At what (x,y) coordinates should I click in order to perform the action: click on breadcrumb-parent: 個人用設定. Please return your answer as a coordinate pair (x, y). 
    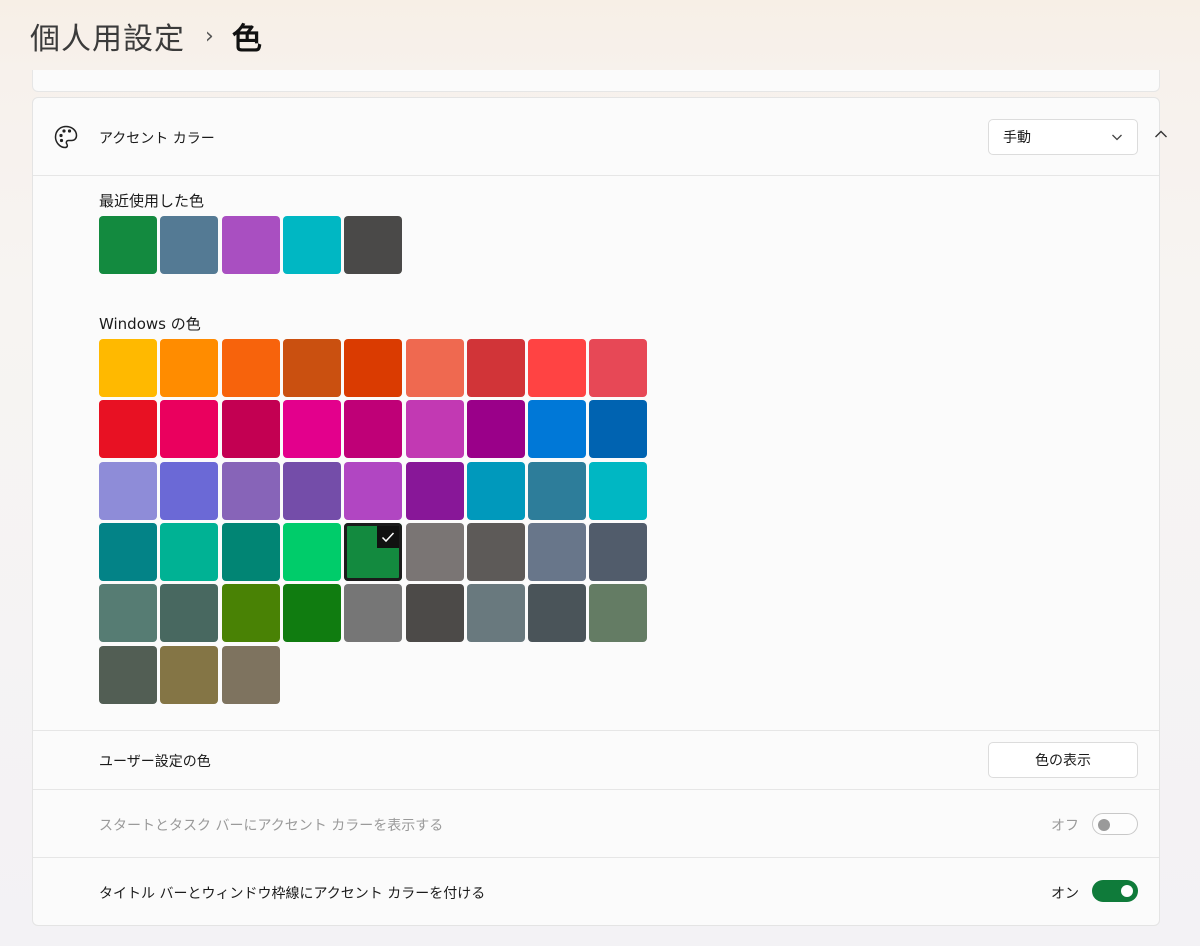
    Looking at the image, I should click on (107, 36).